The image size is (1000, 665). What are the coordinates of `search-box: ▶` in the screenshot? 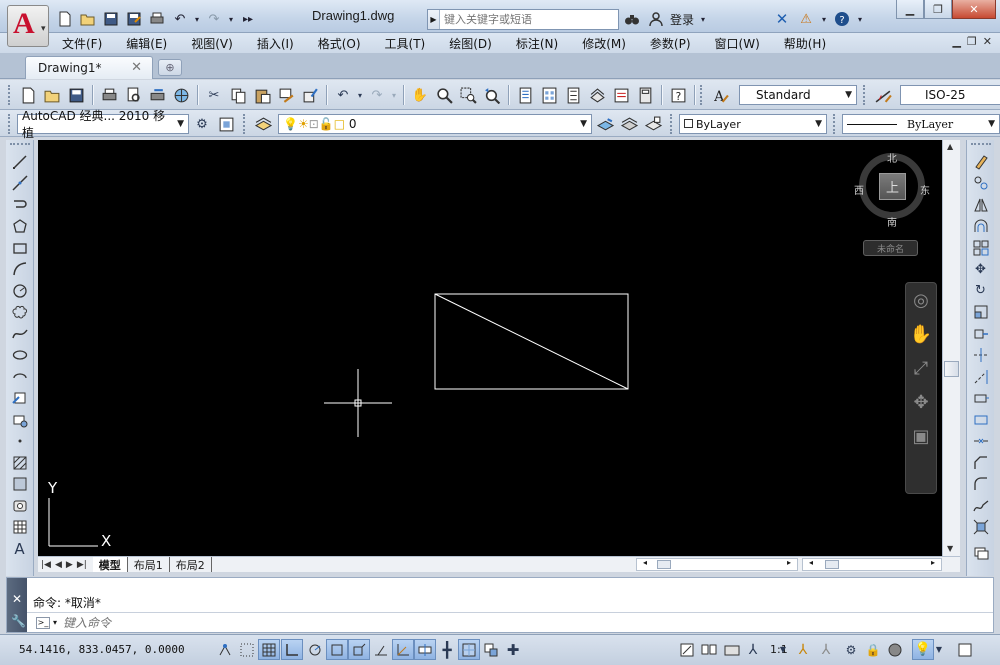 It's located at (523, 19).